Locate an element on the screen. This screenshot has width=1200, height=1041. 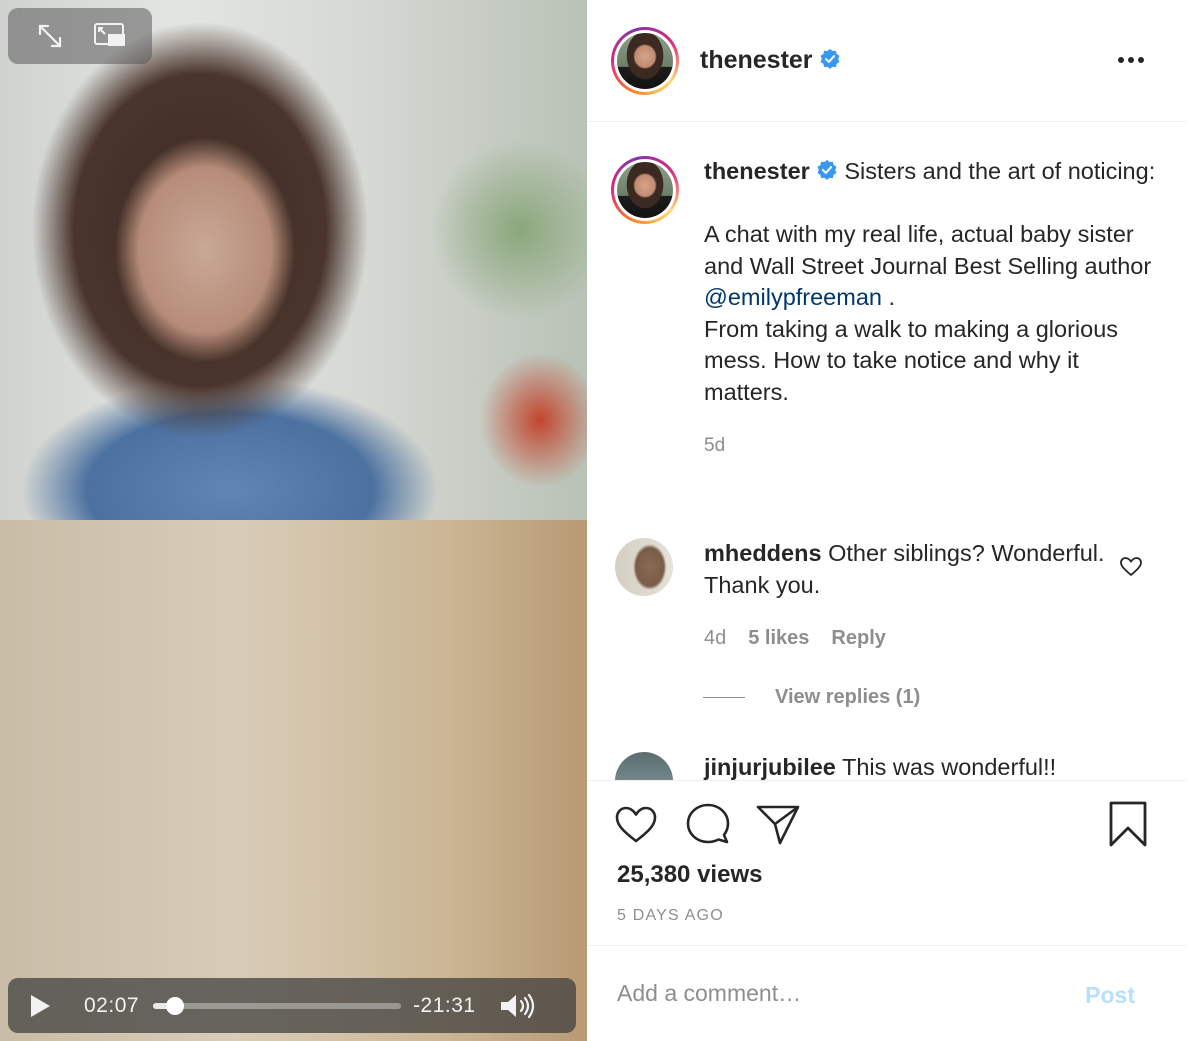
heart-icon is located at coordinates (636, 824).